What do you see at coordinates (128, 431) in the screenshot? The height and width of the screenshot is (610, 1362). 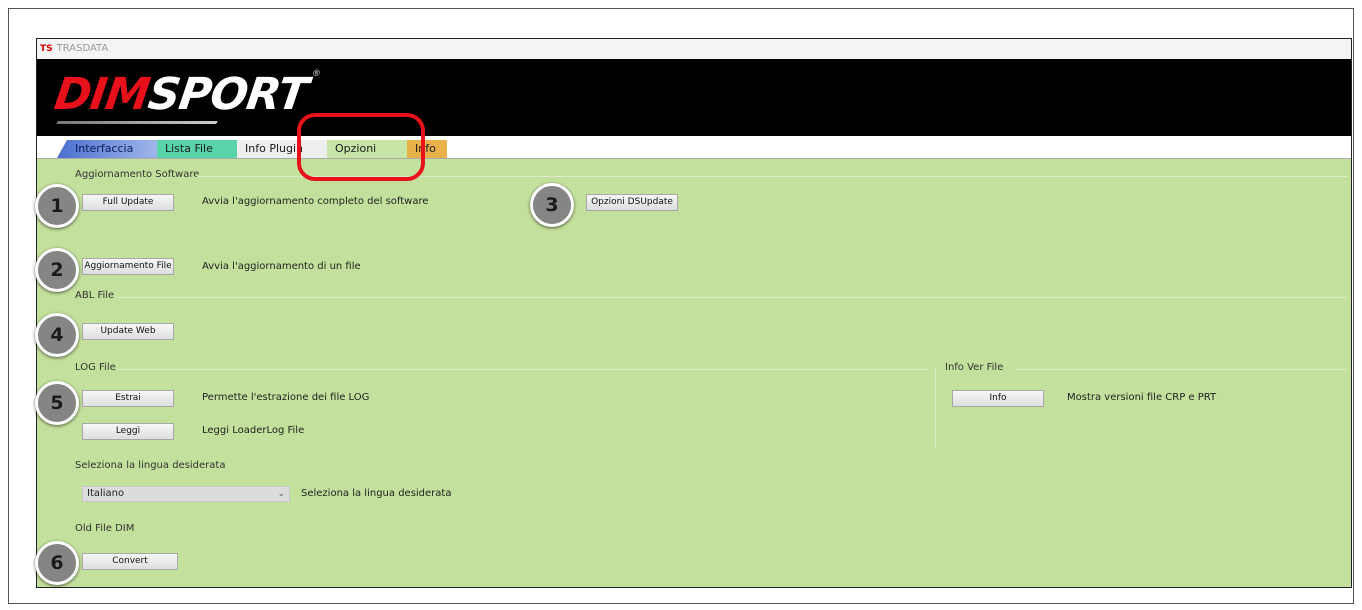 I see `read-log-button: Leggi` at bounding box center [128, 431].